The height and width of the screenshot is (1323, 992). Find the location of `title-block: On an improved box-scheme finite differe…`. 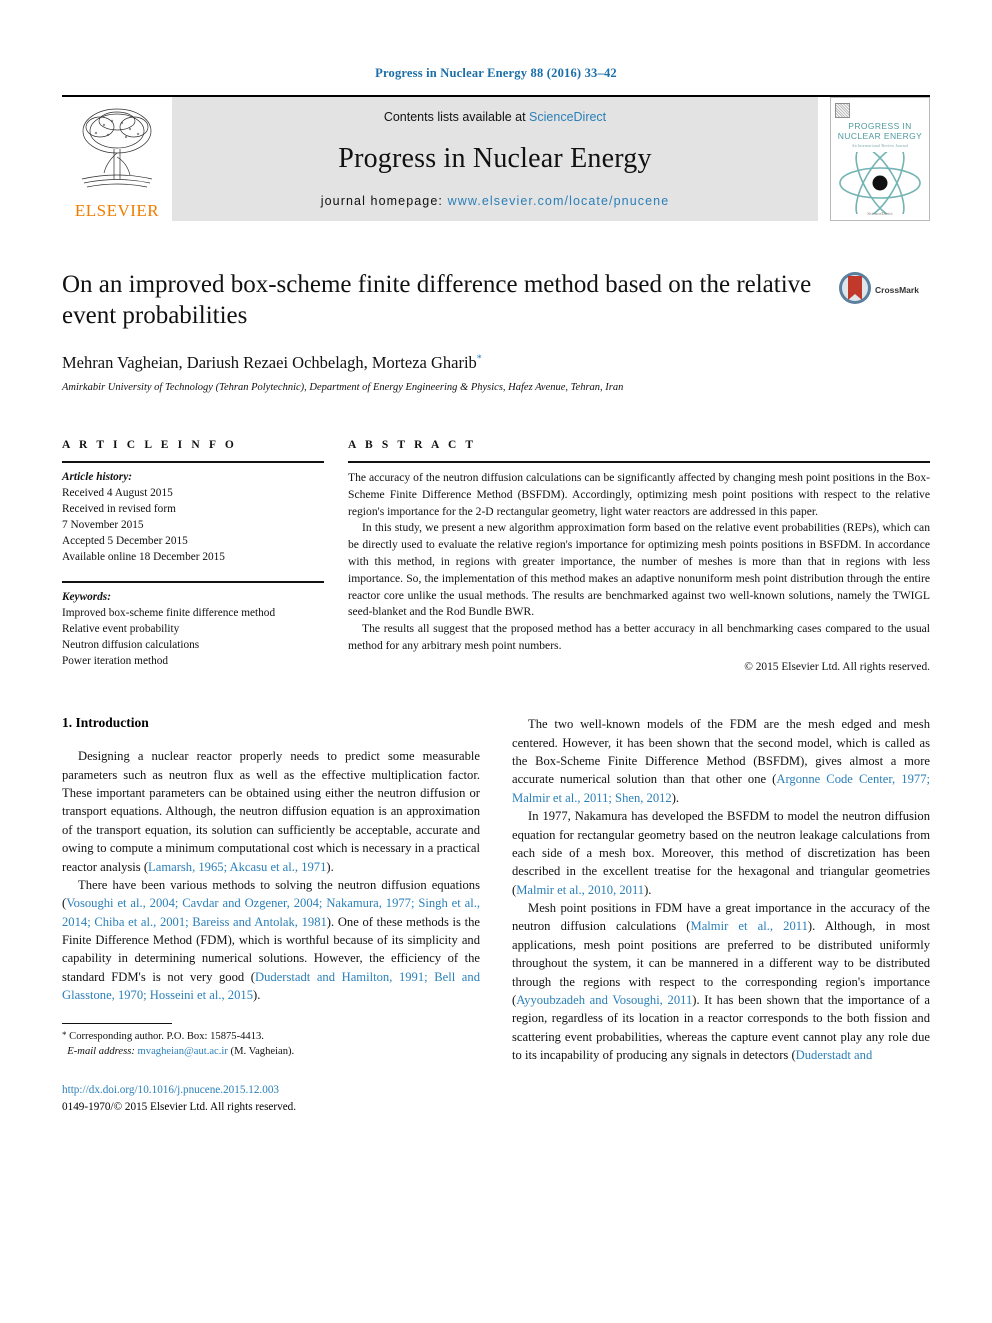

title-block: On an improved box-scheme finite differe… is located at coordinates (496, 331).